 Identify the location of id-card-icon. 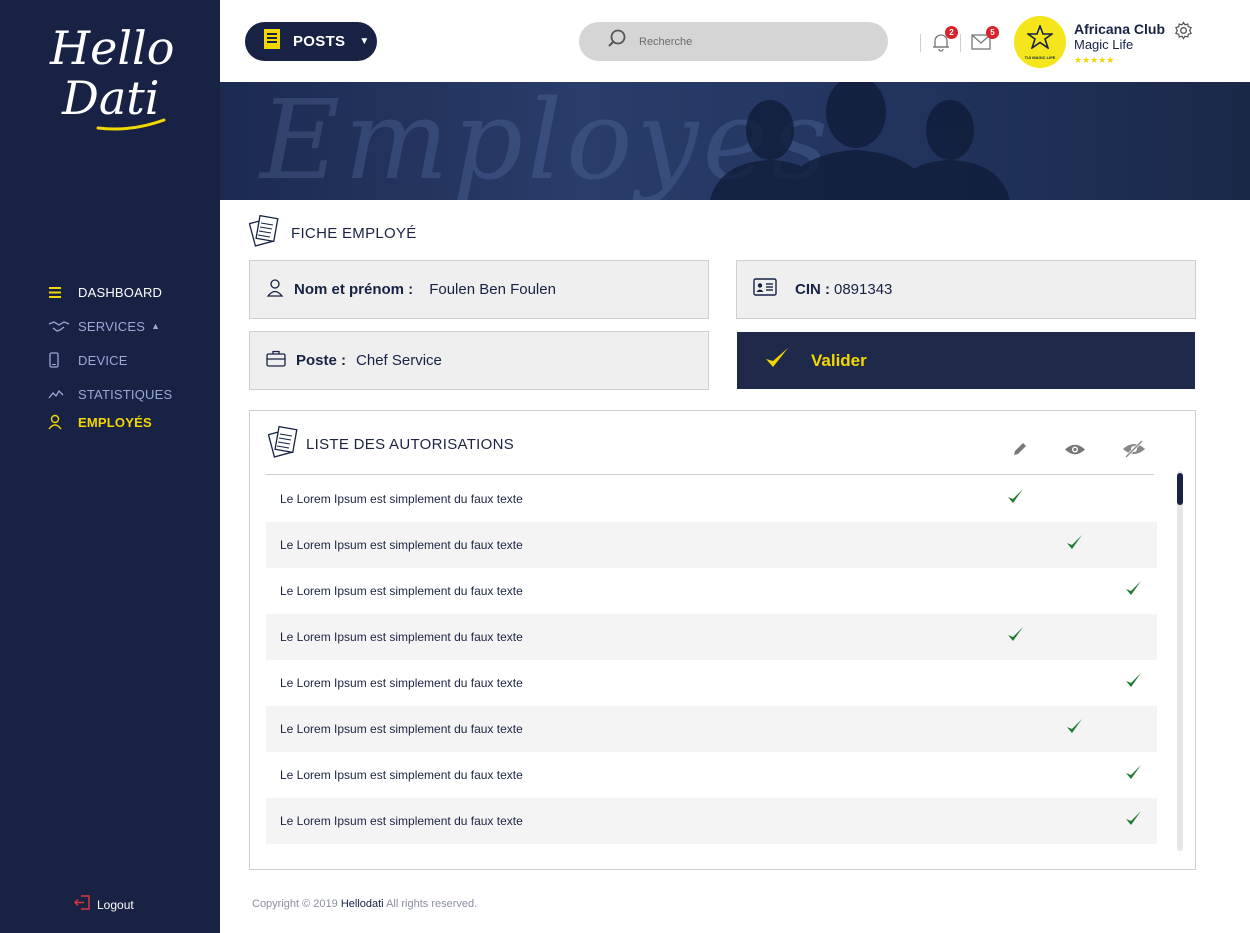
(765, 289).